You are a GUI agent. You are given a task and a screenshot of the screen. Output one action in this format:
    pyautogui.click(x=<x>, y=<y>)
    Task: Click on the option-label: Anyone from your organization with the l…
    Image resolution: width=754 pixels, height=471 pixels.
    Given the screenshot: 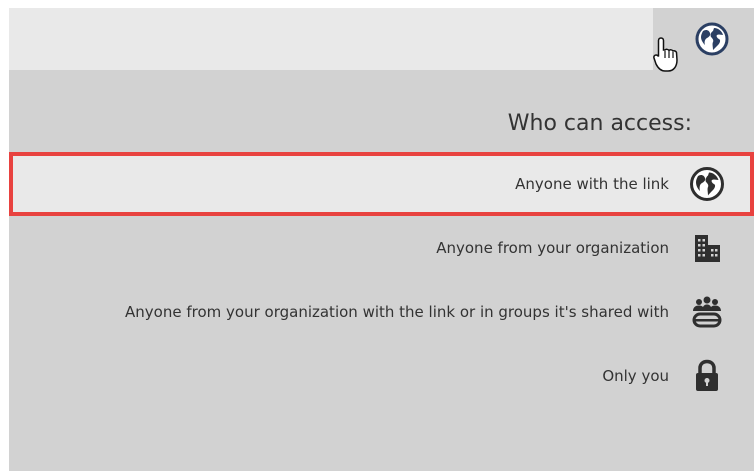 What is the action you would take?
    pyautogui.click(x=397, y=312)
    